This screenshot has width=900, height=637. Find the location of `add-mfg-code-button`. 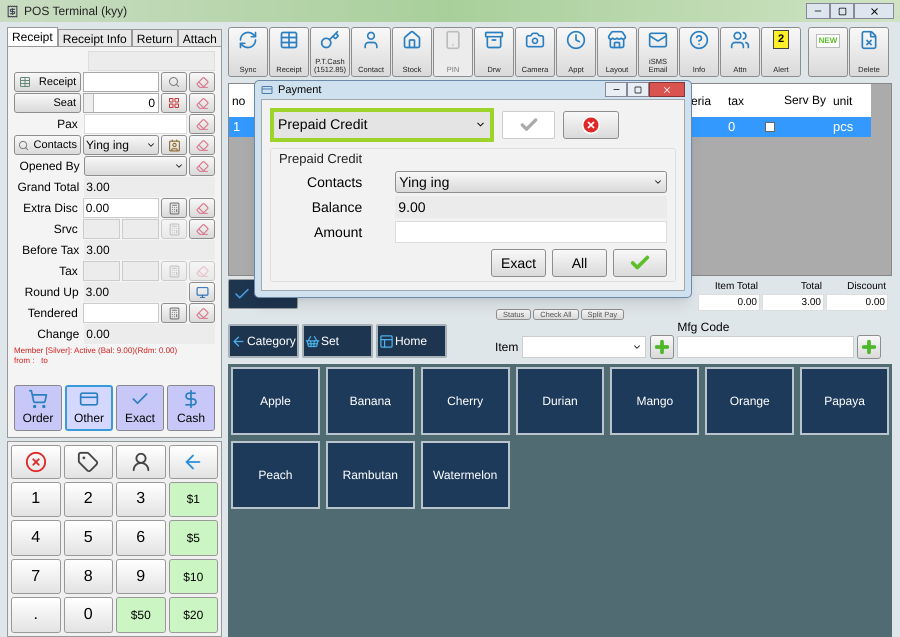

add-mfg-code-button is located at coordinates (869, 347).